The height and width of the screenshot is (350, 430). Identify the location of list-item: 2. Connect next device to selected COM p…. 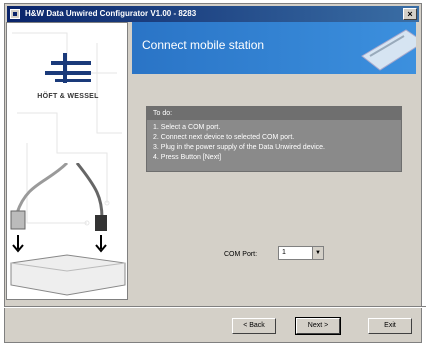
(224, 137).